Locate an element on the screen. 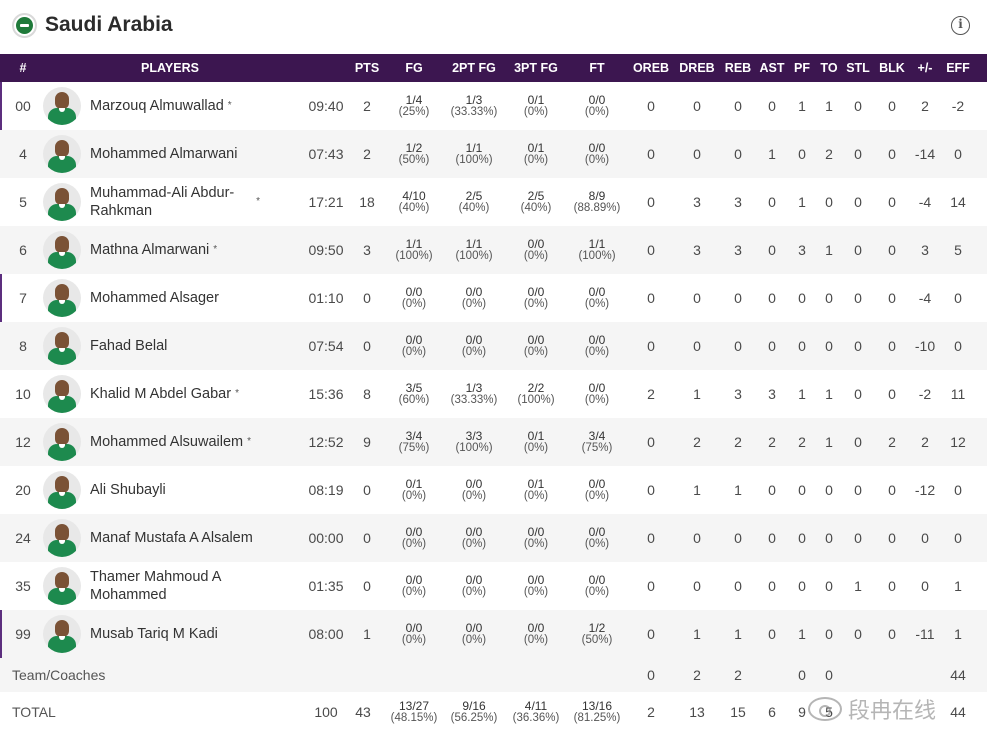 The height and width of the screenshot is (732, 987). player-name: Thamer Mahmoud A Mohammed is located at coordinates (175, 586).